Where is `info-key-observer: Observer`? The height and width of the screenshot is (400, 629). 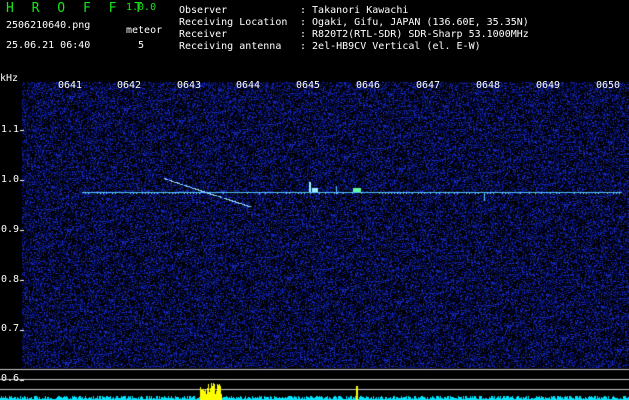
info-key-observer: Observer is located at coordinates (203, 10).